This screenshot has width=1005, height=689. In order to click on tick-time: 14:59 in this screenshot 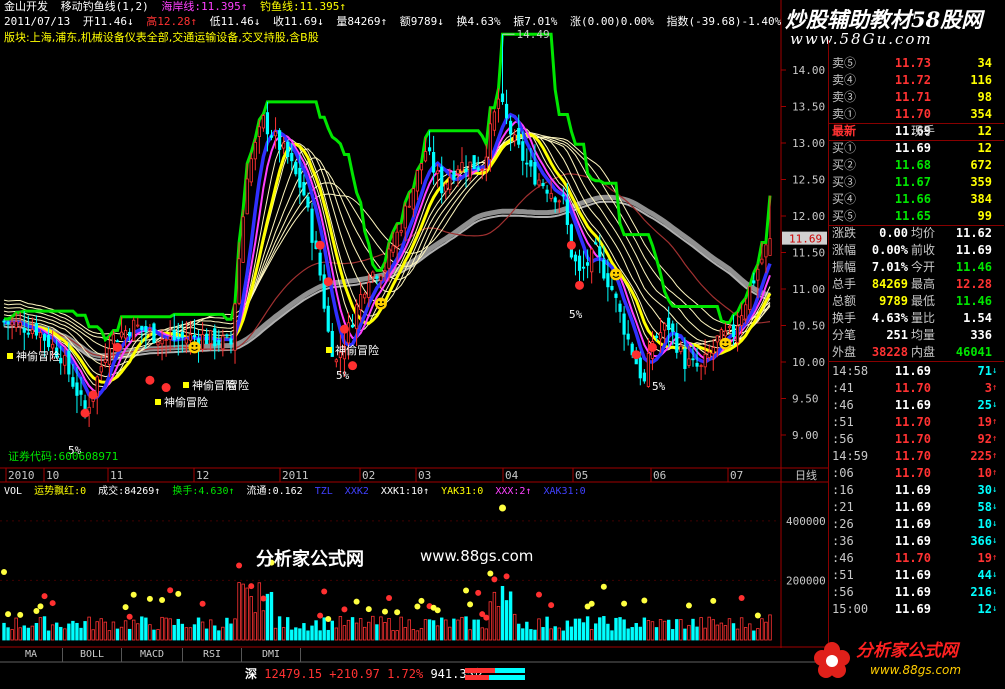, I will do `click(850, 456)`.